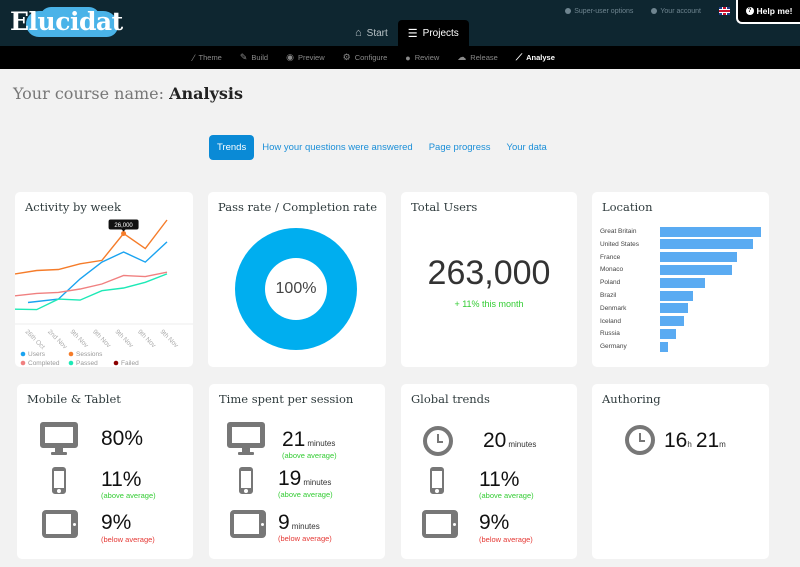 The height and width of the screenshot is (567, 800). What do you see at coordinates (695, 440) in the screenshot?
I see `authoring-time: 16h 21m` at bounding box center [695, 440].